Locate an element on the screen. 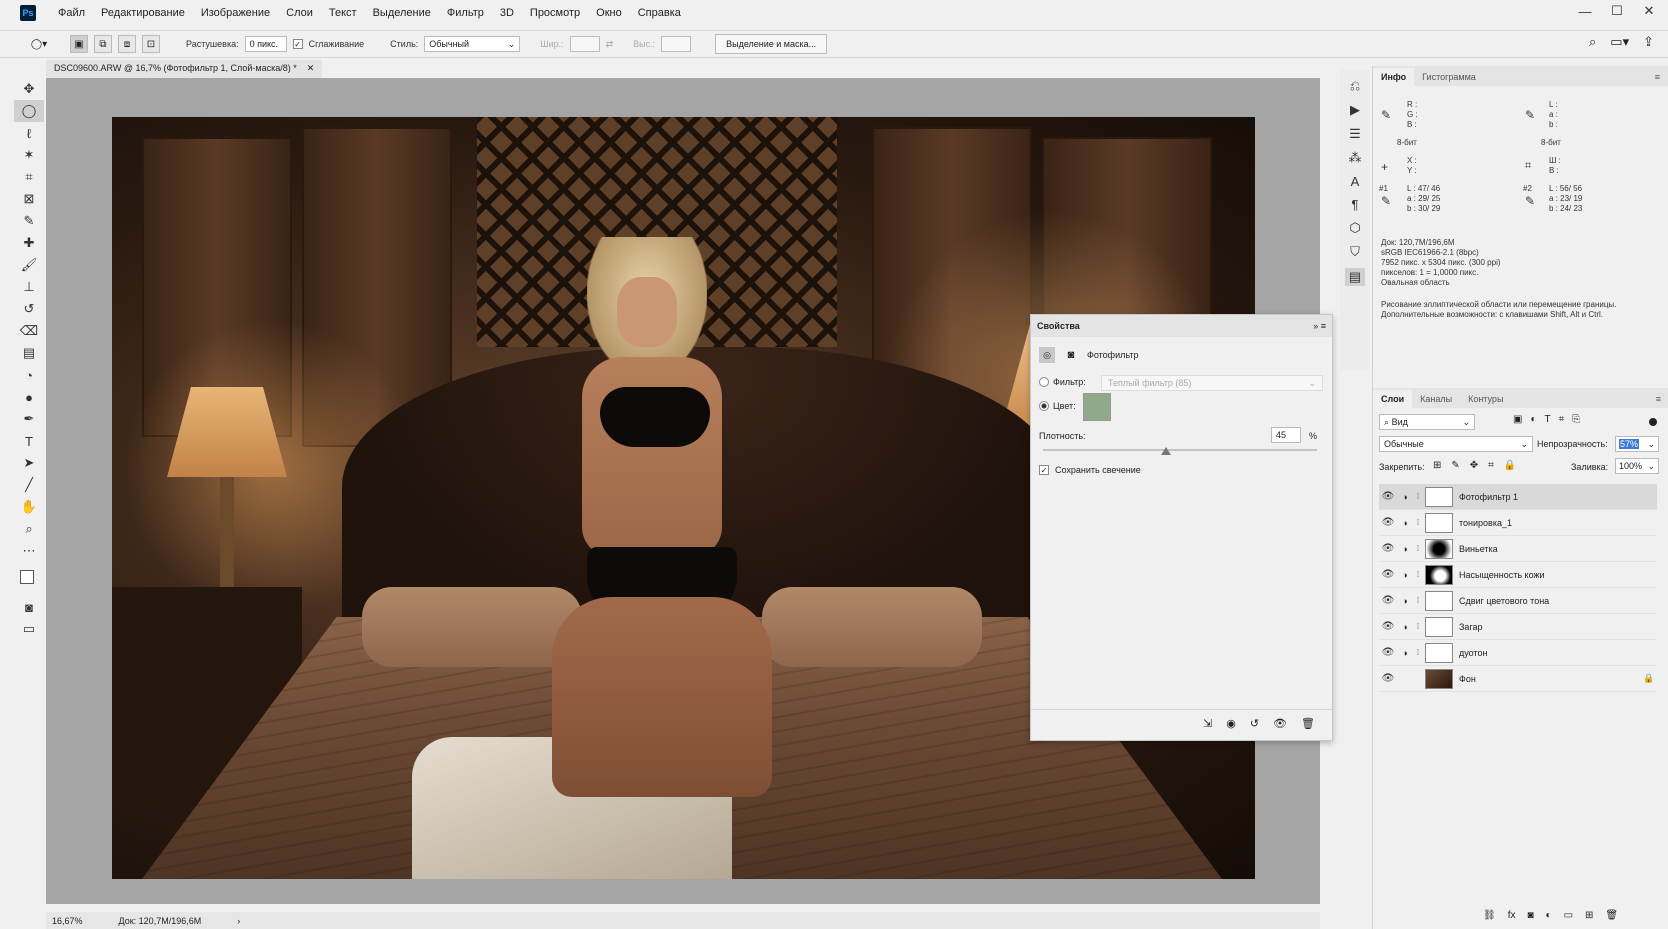 This screenshot has height=929, width=1668. delete-layer-icon: 🗑 is located at coordinates (1611, 915).